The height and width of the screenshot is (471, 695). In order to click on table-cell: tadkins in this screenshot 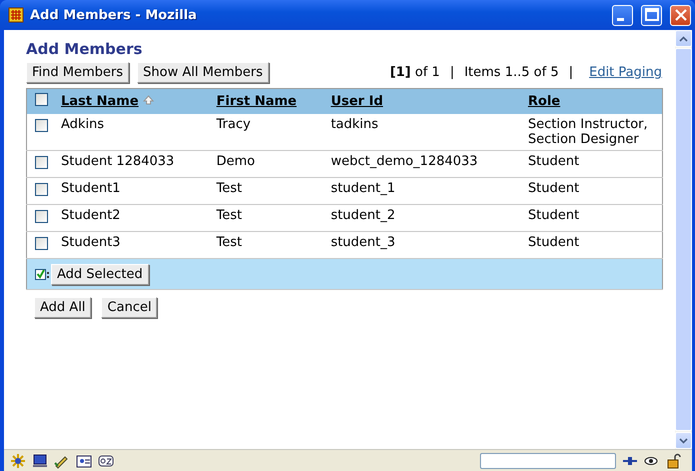, I will do `click(354, 124)`.